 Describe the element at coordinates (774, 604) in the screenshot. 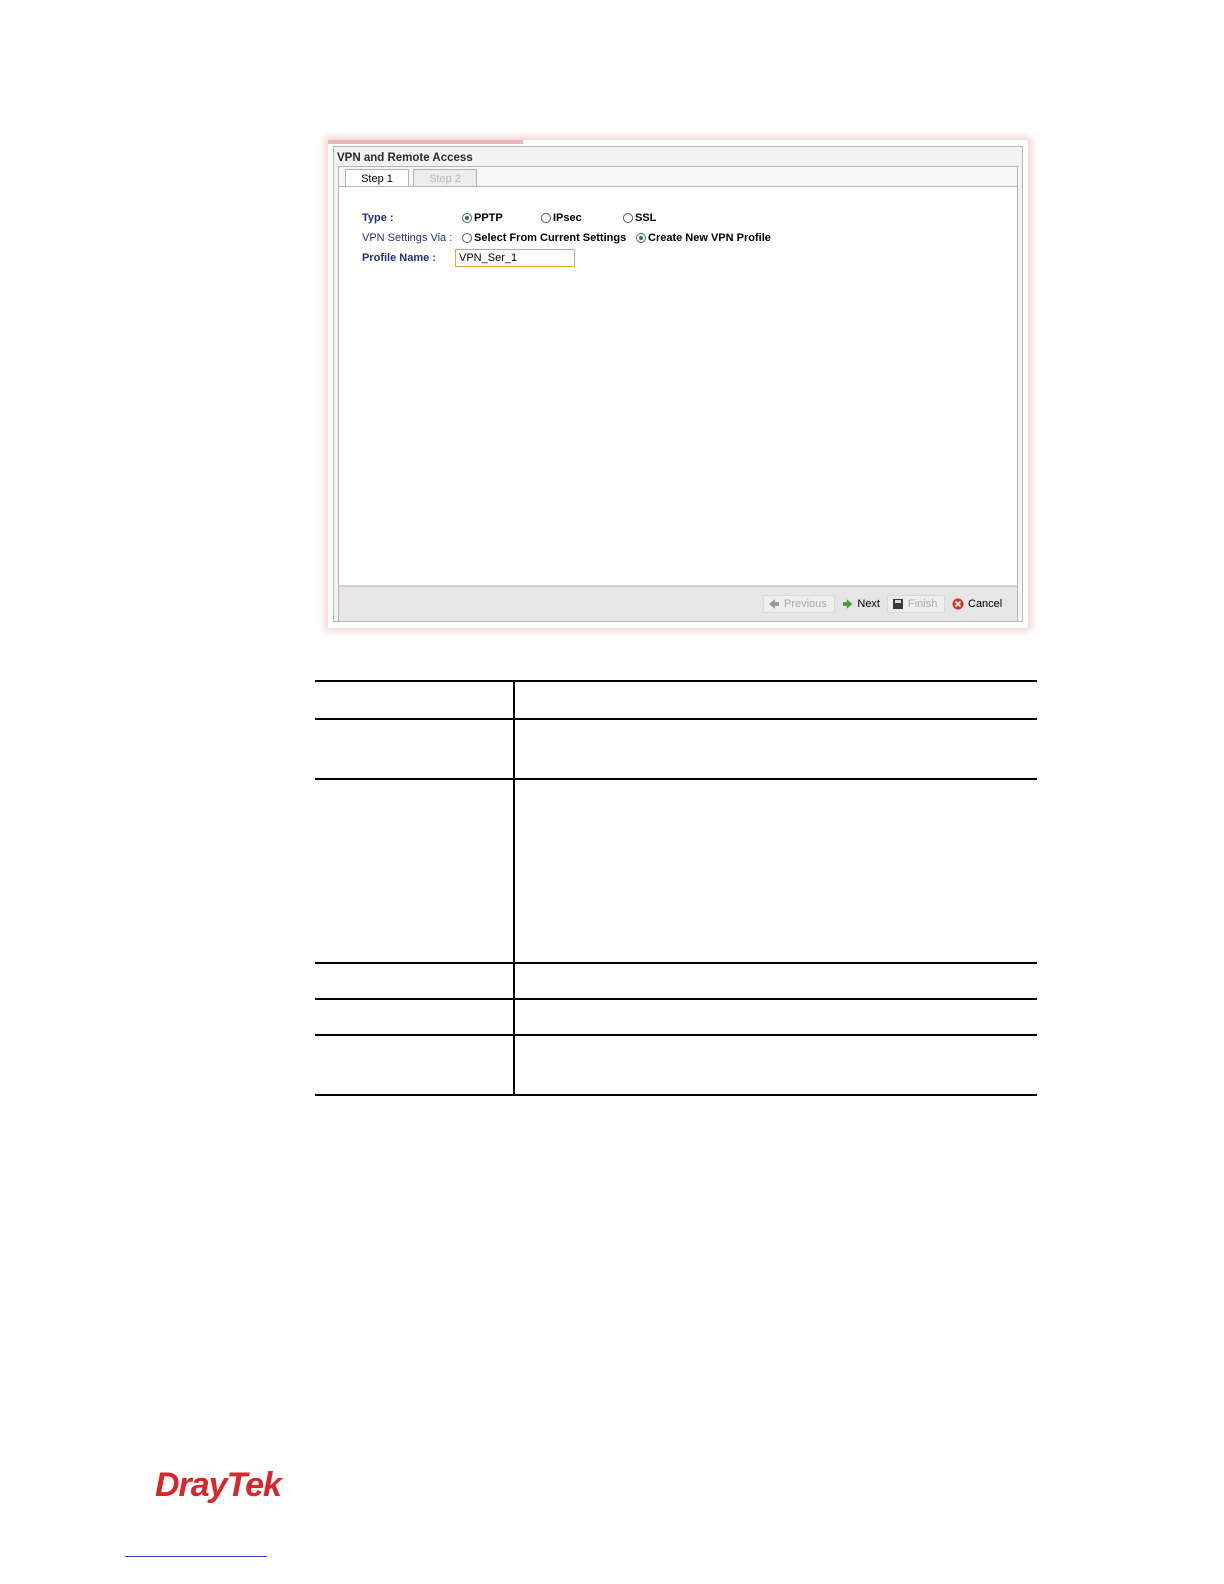

I see `previous-icon` at that location.